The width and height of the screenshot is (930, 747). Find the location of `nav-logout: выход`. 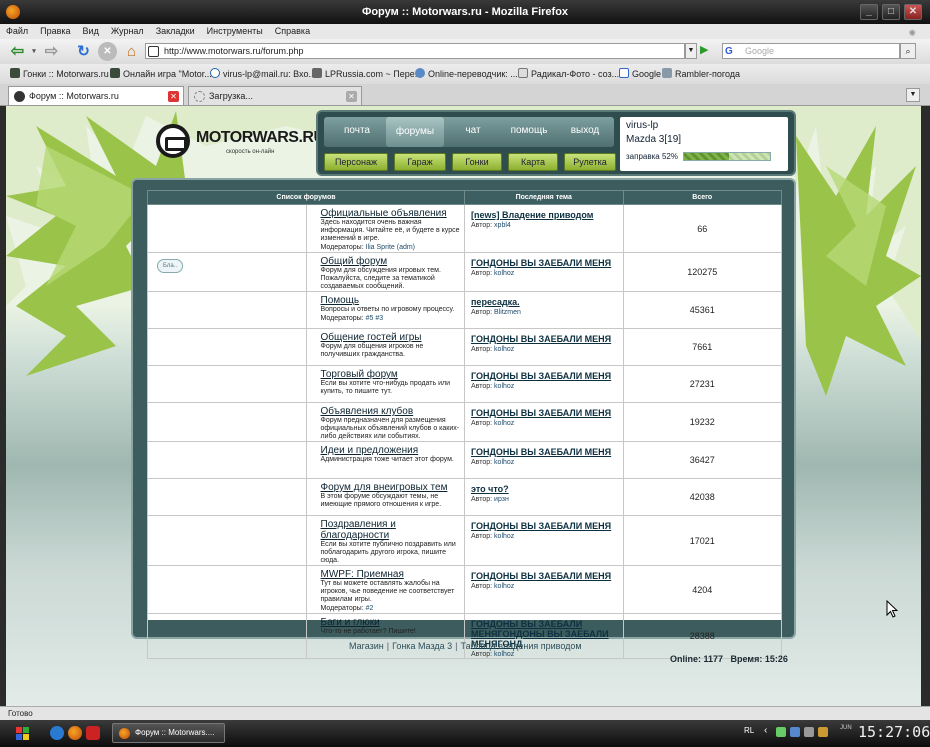

nav-logout: выход is located at coordinates (585, 130).